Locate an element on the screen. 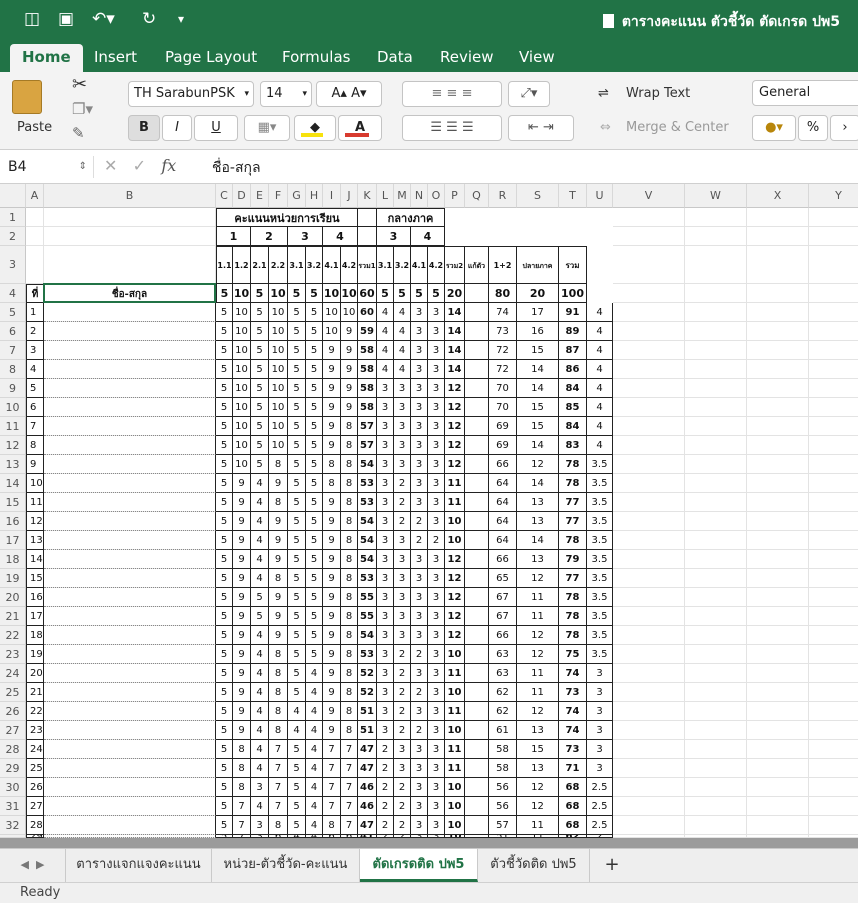 This screenshot has height=903, width=858. column-header-S: S is located at coordinates (538, 196).